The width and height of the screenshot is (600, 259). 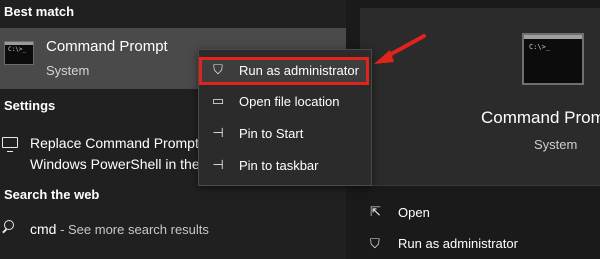 What do you see at coordinates (540, 117) in the screenshot?
I see `preview-title: Command Prompt` at bounding box center [540, 117].